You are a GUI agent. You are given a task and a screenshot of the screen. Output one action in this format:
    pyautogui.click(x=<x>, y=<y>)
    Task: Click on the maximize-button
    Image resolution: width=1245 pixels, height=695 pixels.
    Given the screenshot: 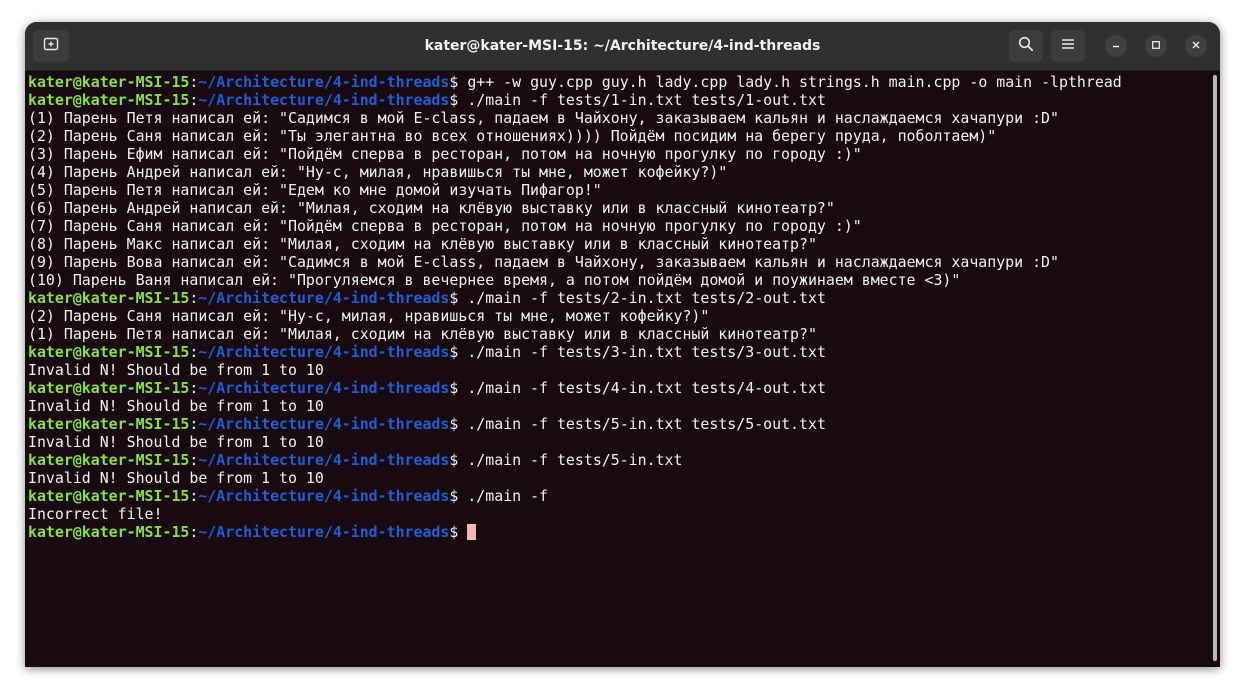 What is the action you would take?
    pyautogui.click(x=1156, y=46)
    